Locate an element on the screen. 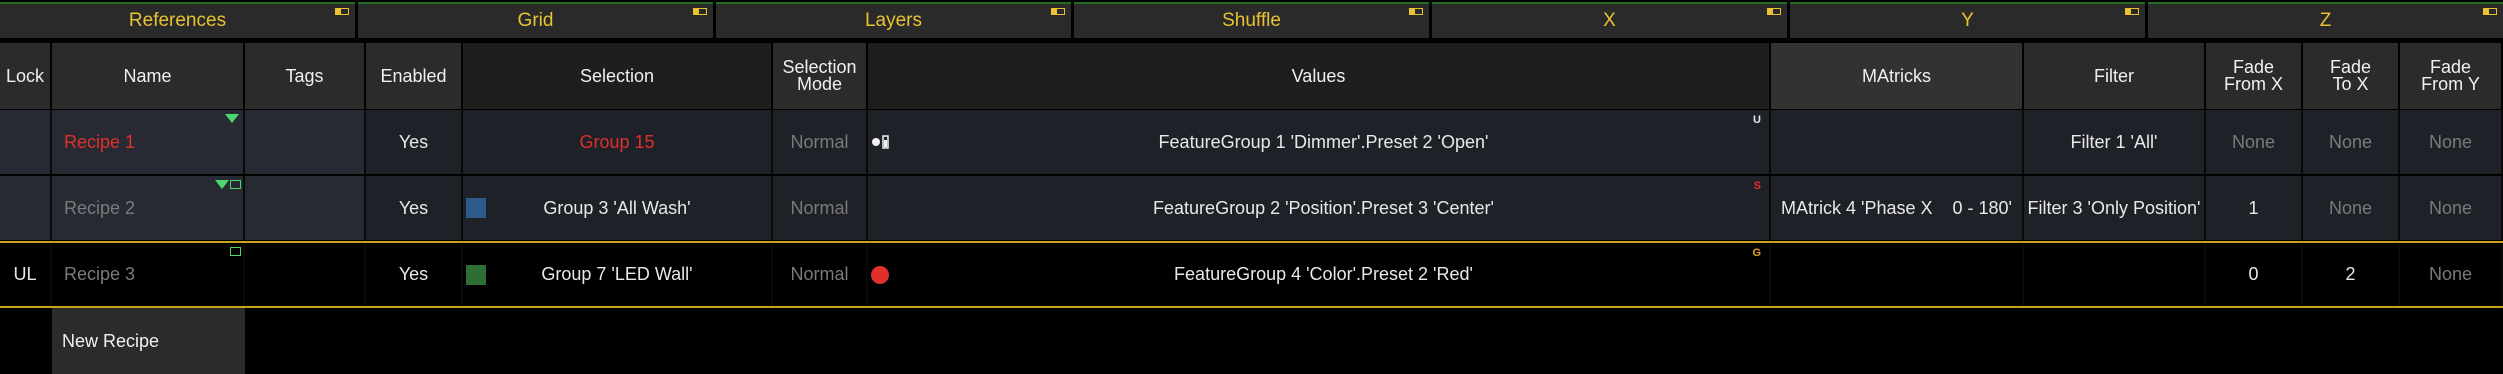 This screenshot has width=2503, height=374. color-dot-icon is located at coordinates (880, 274).